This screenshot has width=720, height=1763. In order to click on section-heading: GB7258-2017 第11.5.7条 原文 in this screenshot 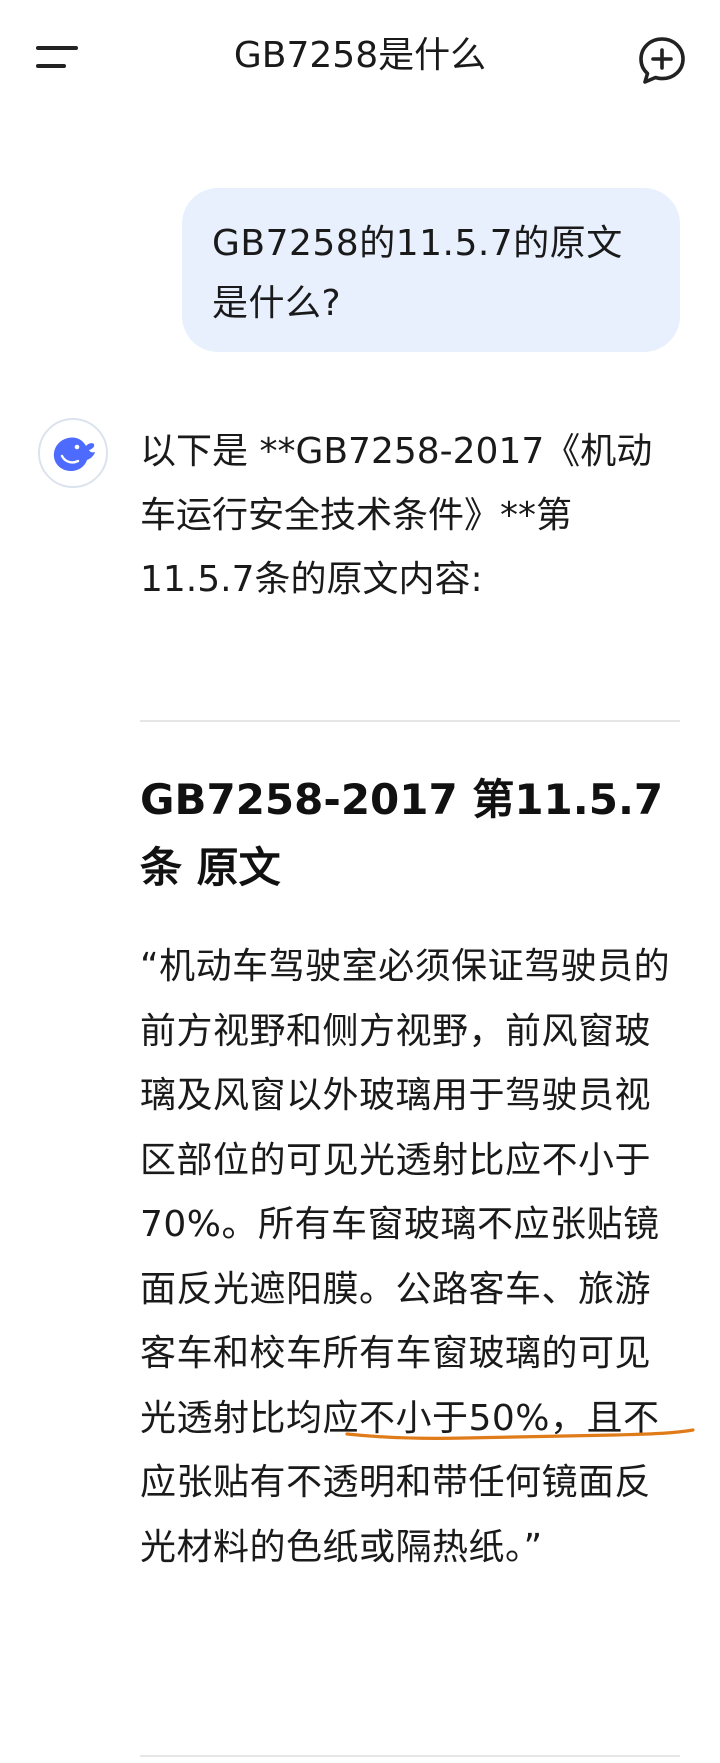, I will do `click(402, 833)`.